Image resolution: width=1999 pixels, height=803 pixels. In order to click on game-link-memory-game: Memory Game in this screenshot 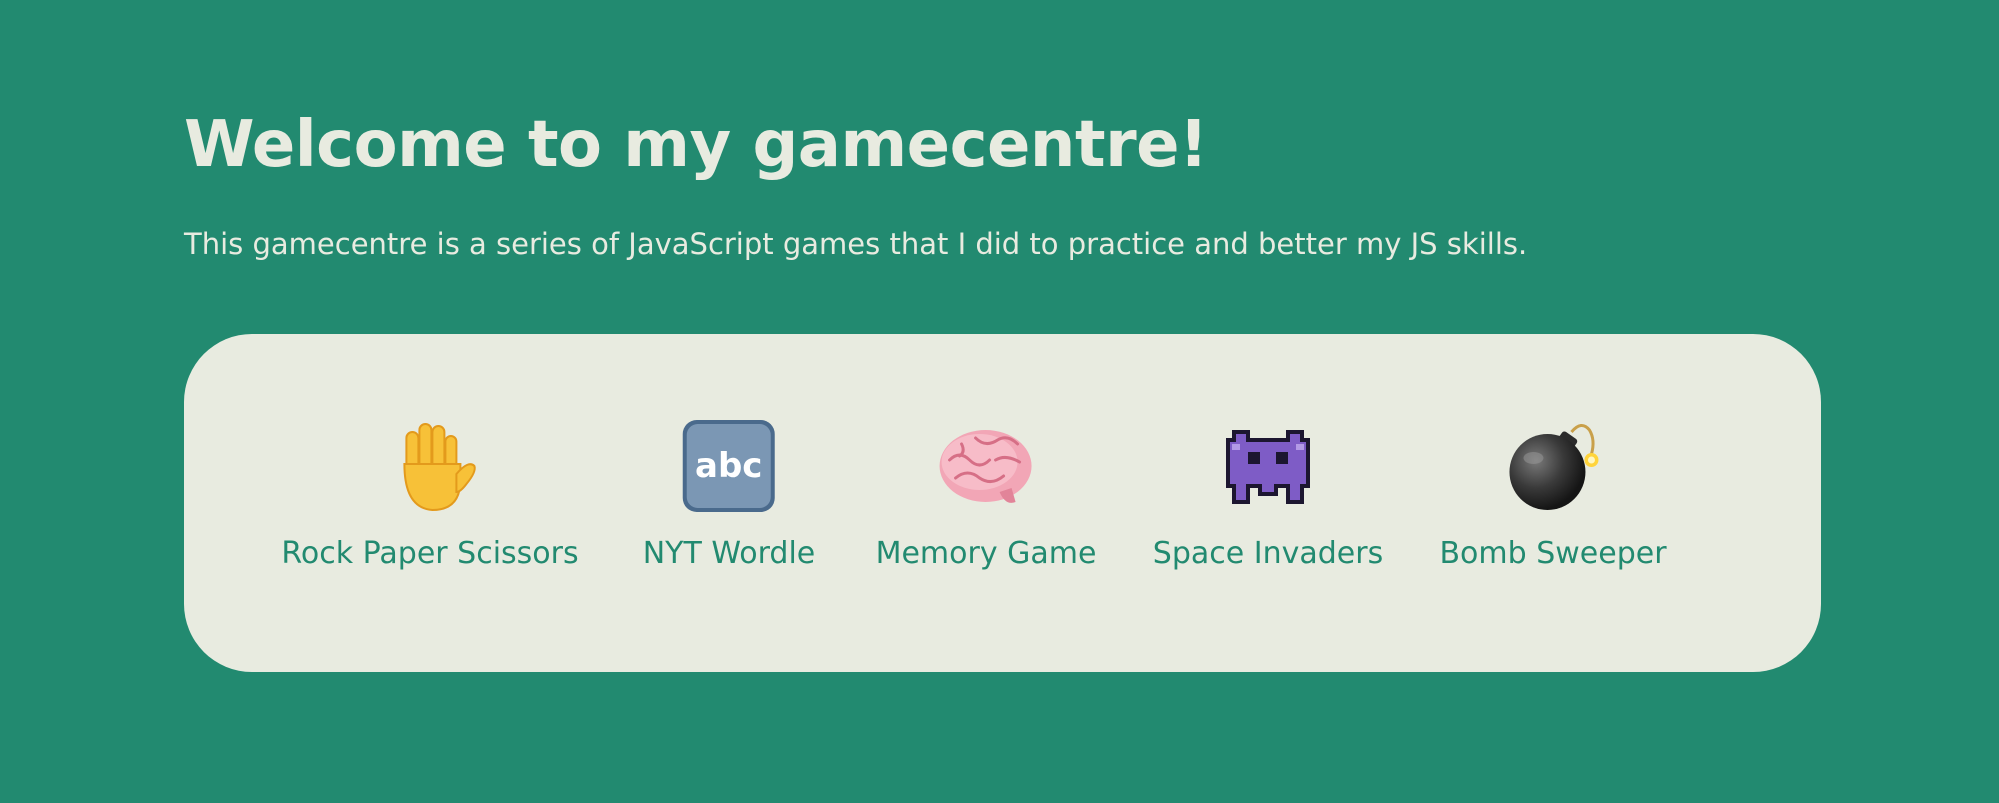, I will do `click(986, 497)`.